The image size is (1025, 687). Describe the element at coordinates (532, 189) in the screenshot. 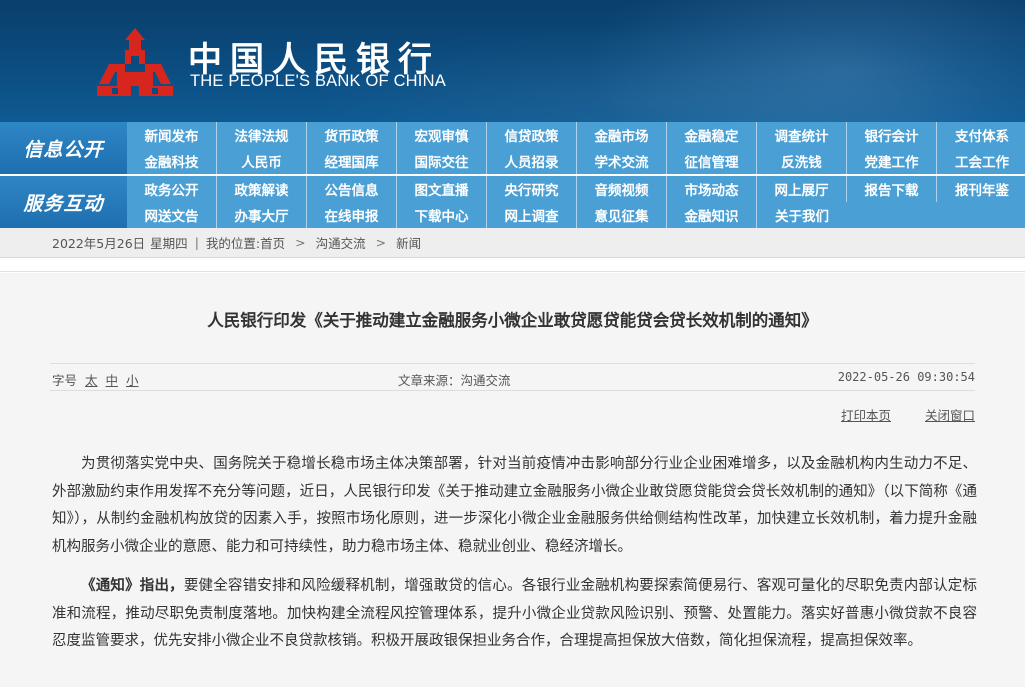

I see `nav-item-research: 央行研究` at that location.